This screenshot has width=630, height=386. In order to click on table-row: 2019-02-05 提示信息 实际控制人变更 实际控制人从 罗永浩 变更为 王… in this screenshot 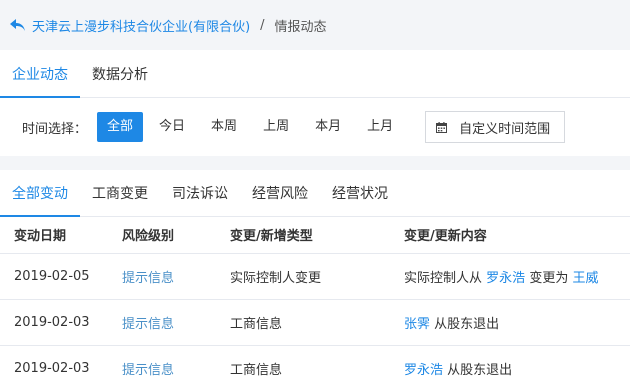, I will do `click(315, 276)`.